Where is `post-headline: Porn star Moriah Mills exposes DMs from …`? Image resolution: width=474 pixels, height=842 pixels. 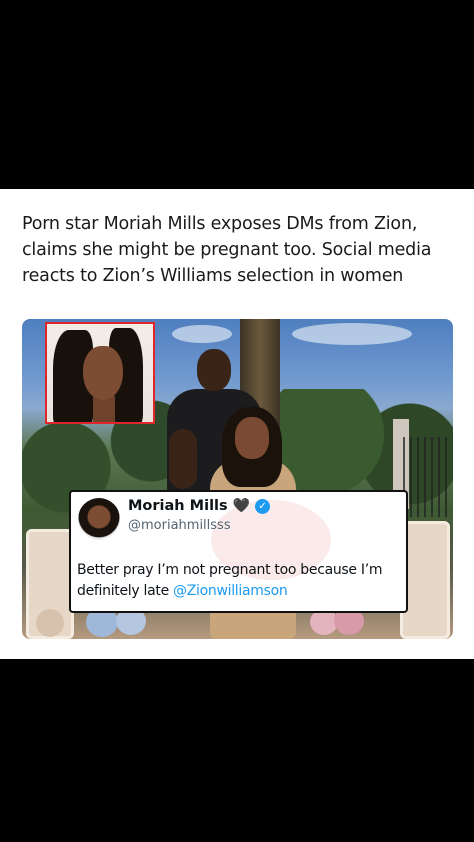 post-headline: Porn star Moriah Mills exposes DMs from … is located at coordinates (227, 250).